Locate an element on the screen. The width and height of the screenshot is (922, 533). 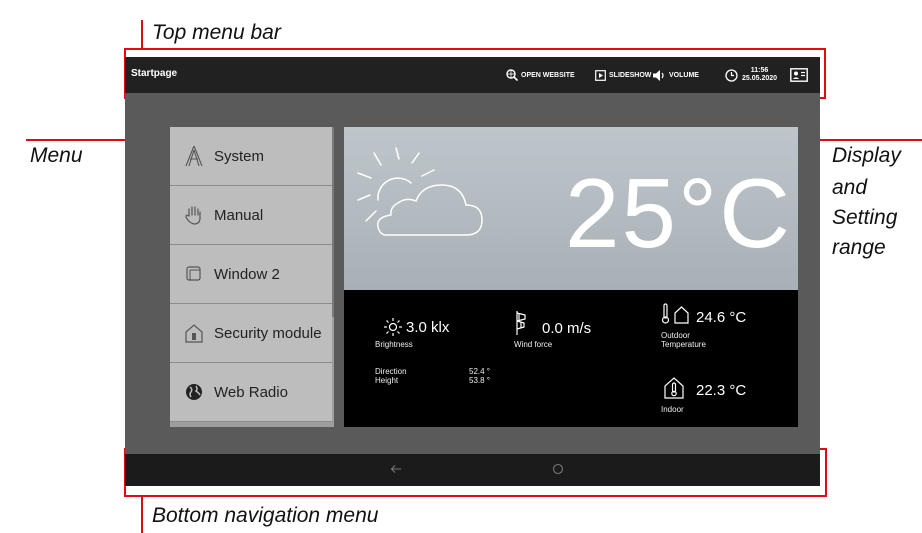
sun-height-label: Height is located at coordinates (387, 380).